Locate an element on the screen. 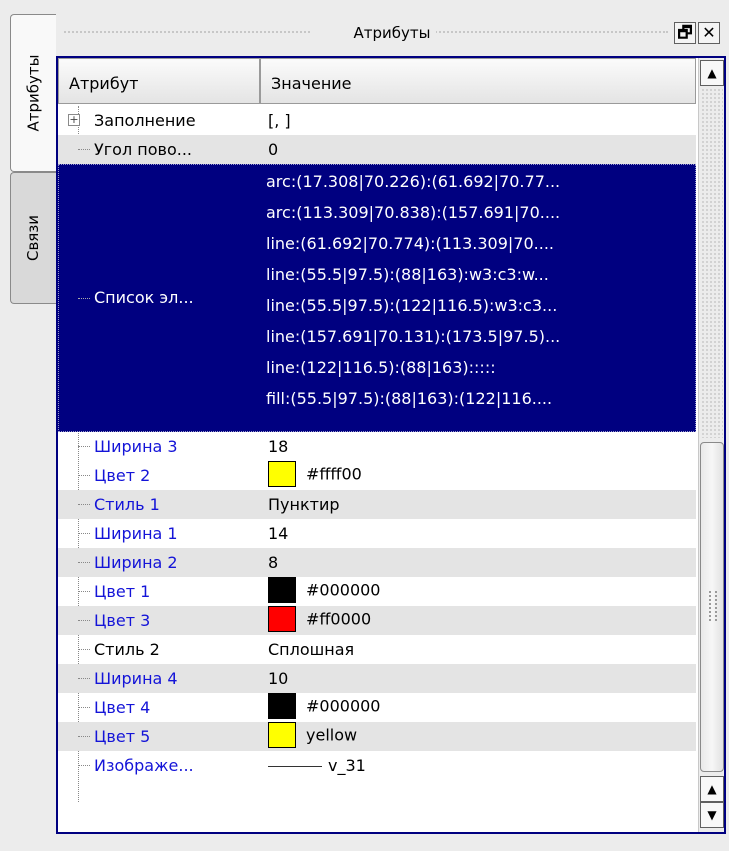 Image resolution: width=729 pixels, height=851 pixels. table-row: Цвет 3 #ff0000 is located at coordinates (377, 620).